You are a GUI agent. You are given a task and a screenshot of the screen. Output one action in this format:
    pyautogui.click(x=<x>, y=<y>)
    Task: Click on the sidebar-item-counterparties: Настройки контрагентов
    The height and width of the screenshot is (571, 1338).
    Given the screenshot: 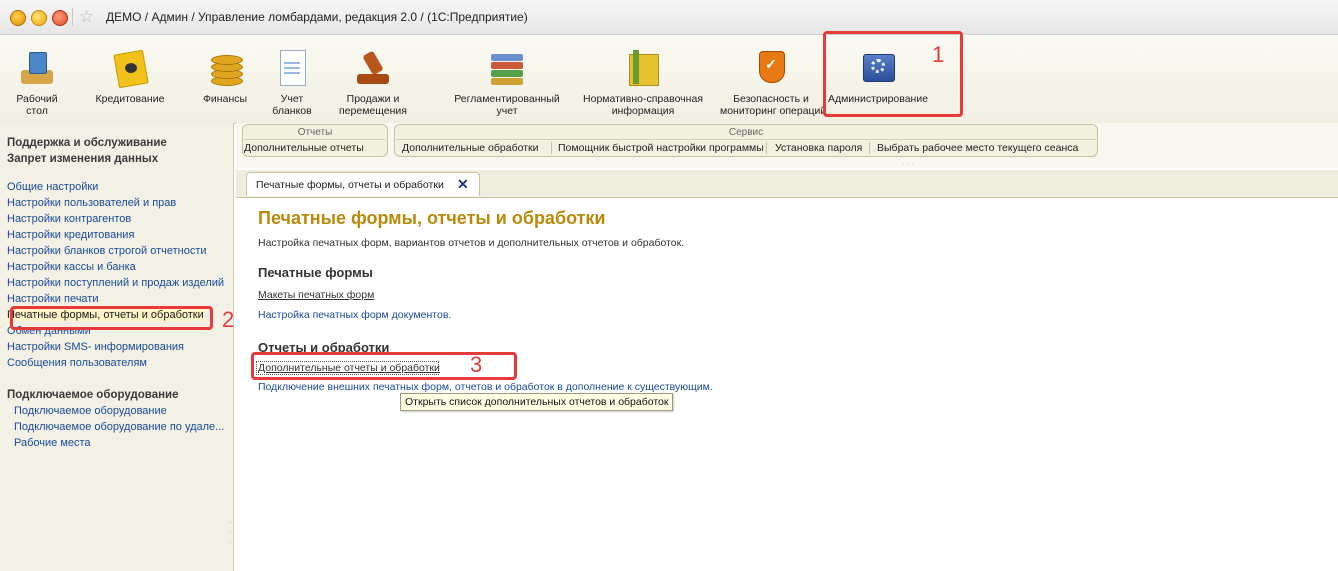 What is the action you would take?
    pyautogui.click(x=69, y=219)
    